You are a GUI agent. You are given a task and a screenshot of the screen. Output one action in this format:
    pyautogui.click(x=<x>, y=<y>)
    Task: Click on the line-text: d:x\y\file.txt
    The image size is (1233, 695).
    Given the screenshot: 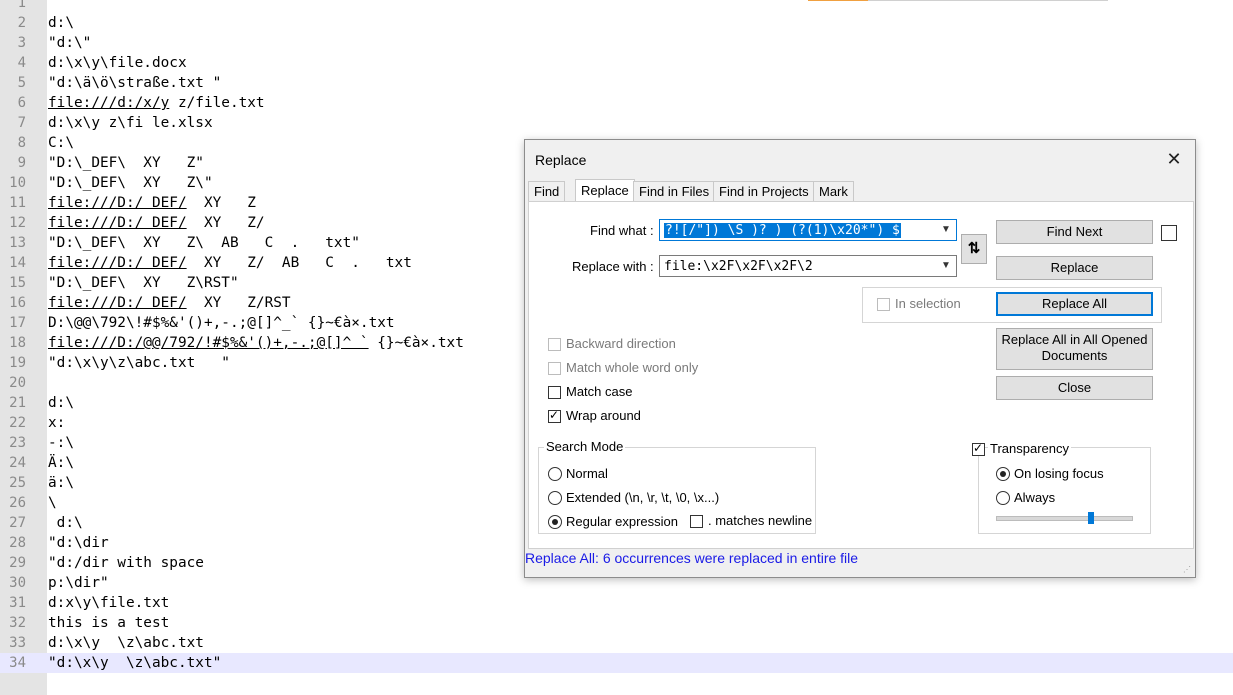 What is the action you would take?
    pyautogui.click(x=108, y=603)
    